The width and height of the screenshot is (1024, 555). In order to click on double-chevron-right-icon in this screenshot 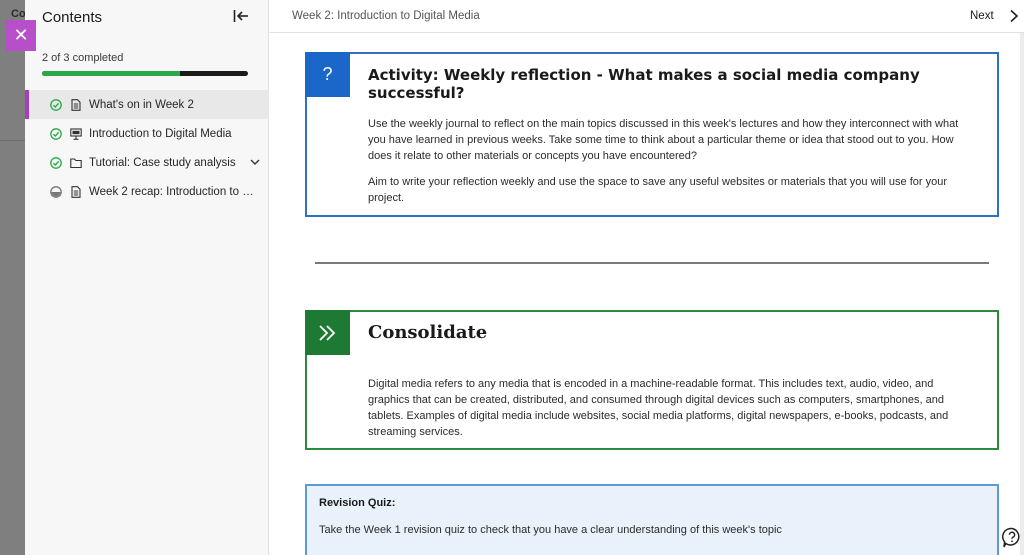, I will do `click(327, 332)`.